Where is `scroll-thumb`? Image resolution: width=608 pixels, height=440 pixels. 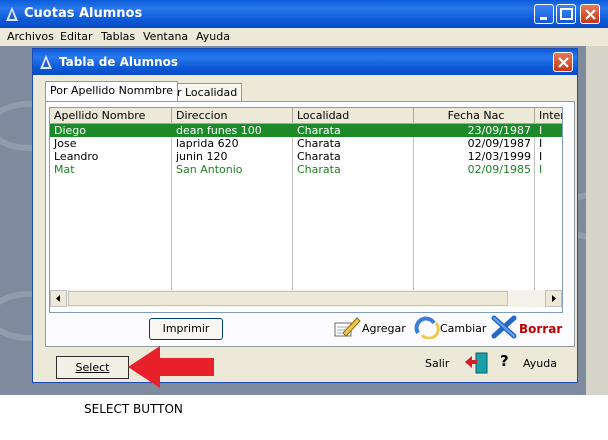 scroll-thumb is located at coordinates (288, 298).